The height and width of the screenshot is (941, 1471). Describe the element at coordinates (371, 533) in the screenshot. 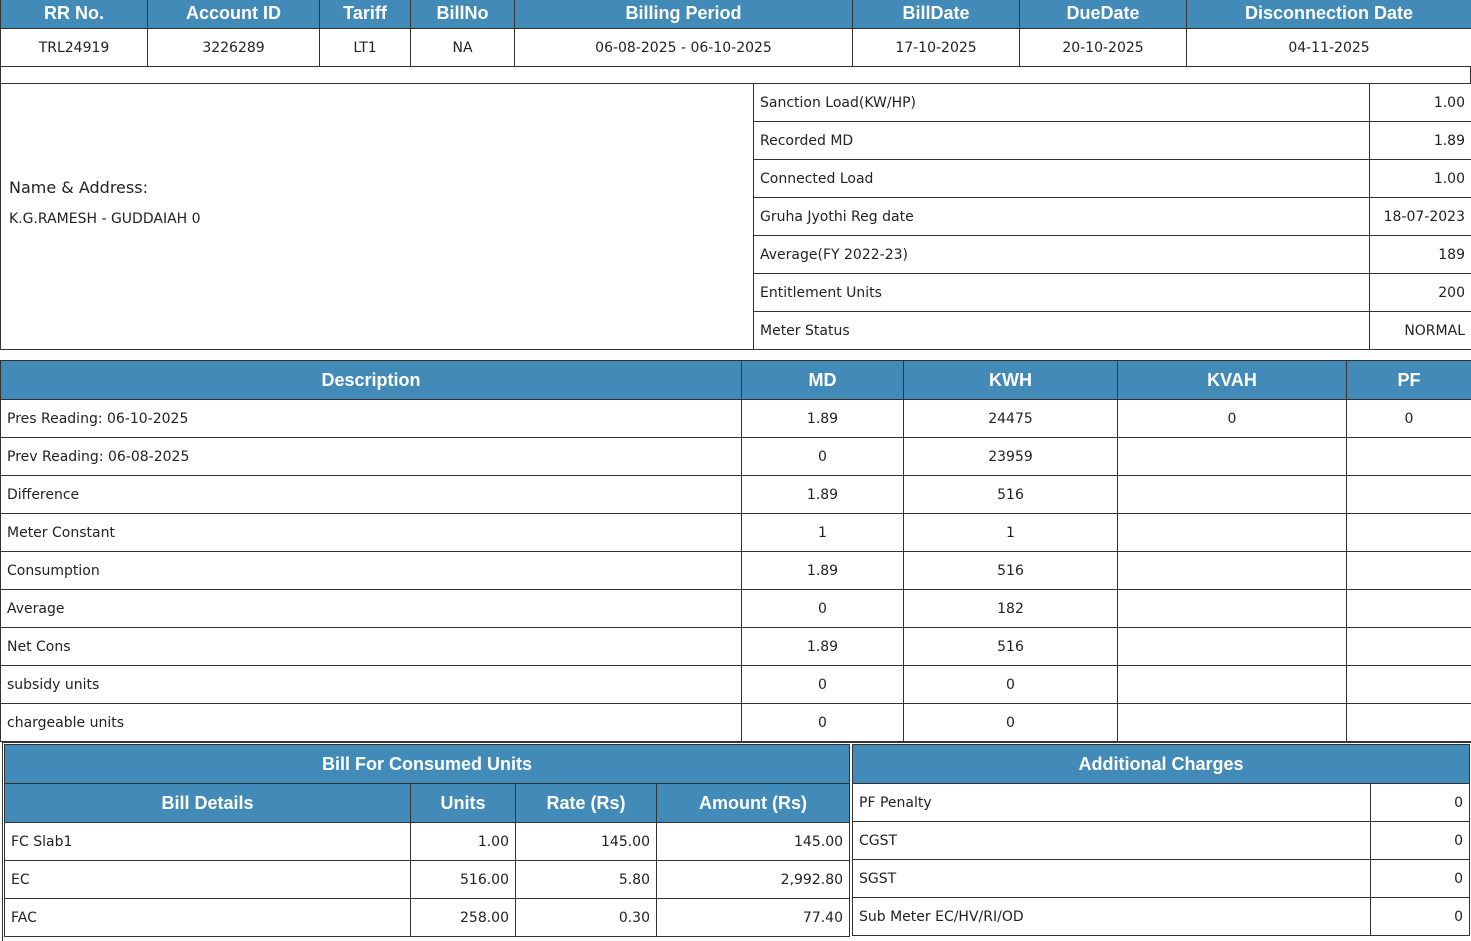

I see `reading-label: Meter Constant` at that location.